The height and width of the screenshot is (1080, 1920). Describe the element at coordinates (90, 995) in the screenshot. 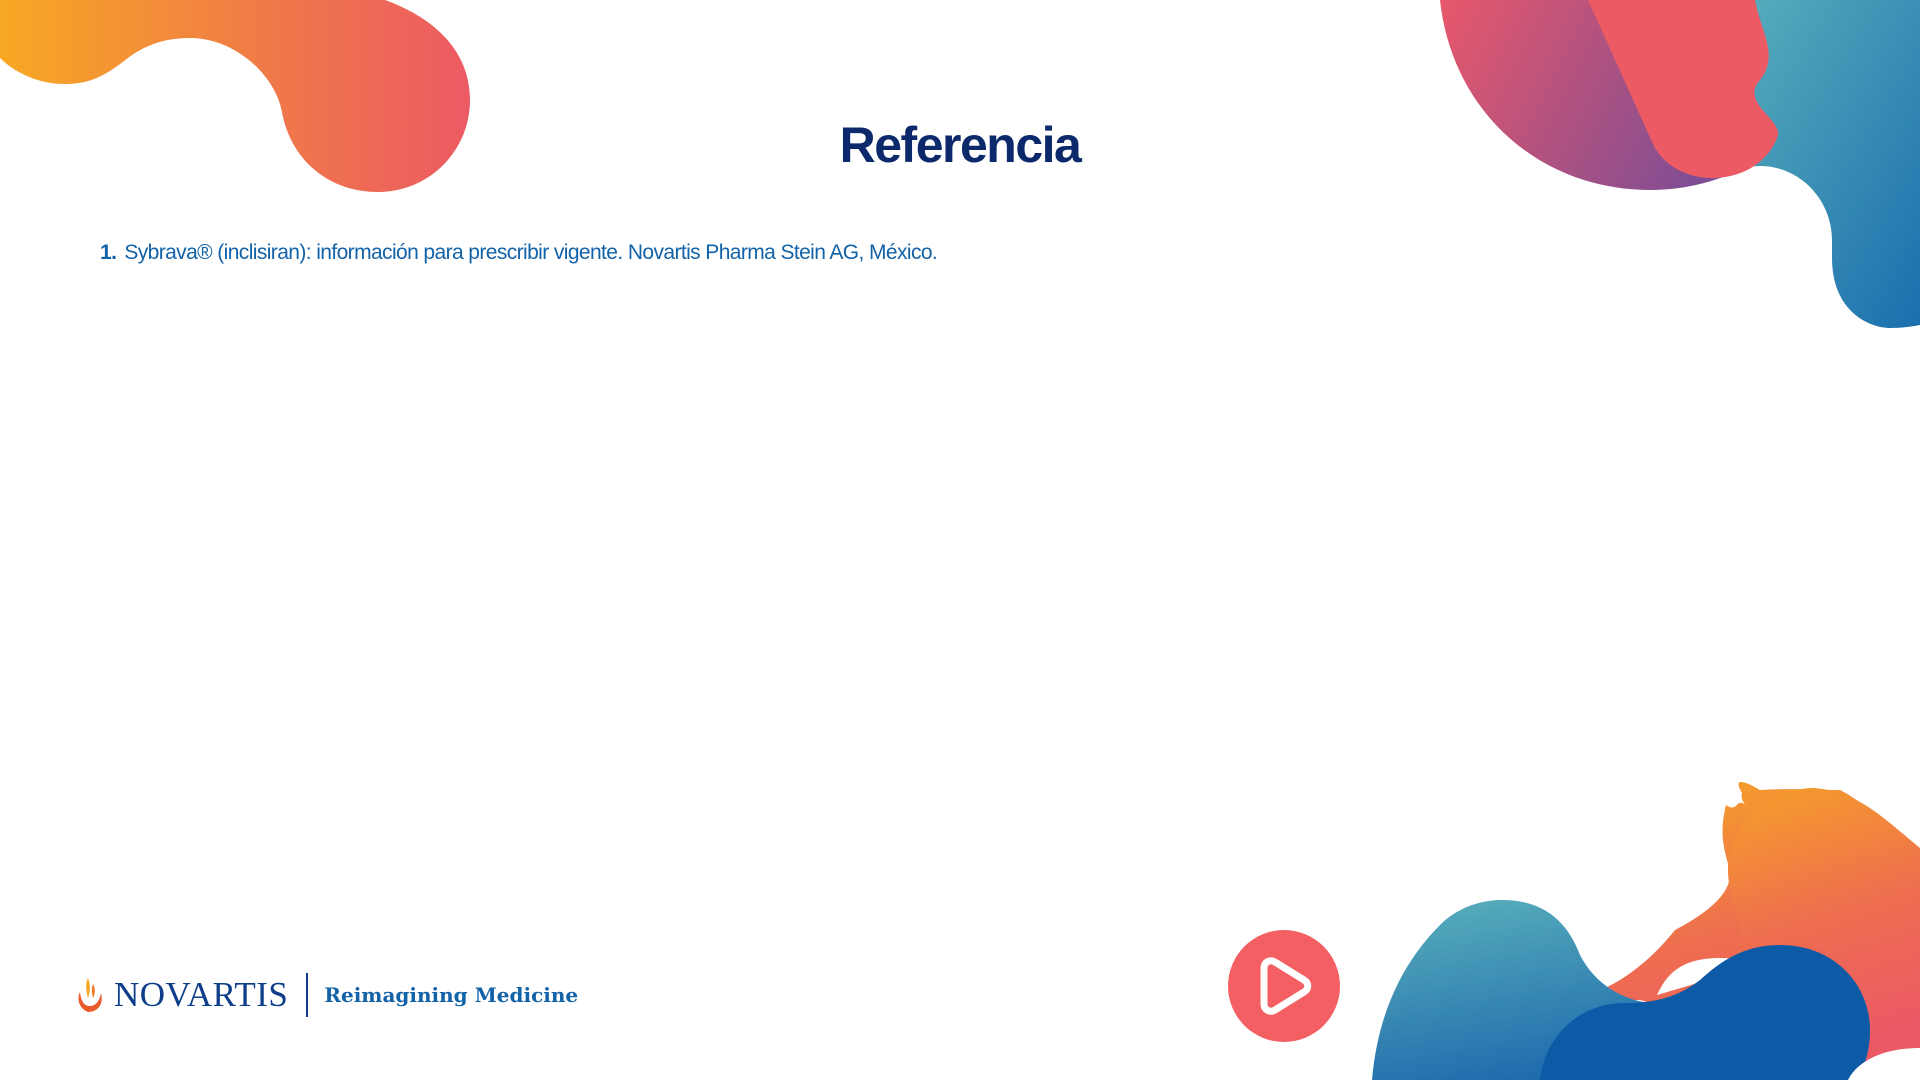

I see `flame-icon` at that location.